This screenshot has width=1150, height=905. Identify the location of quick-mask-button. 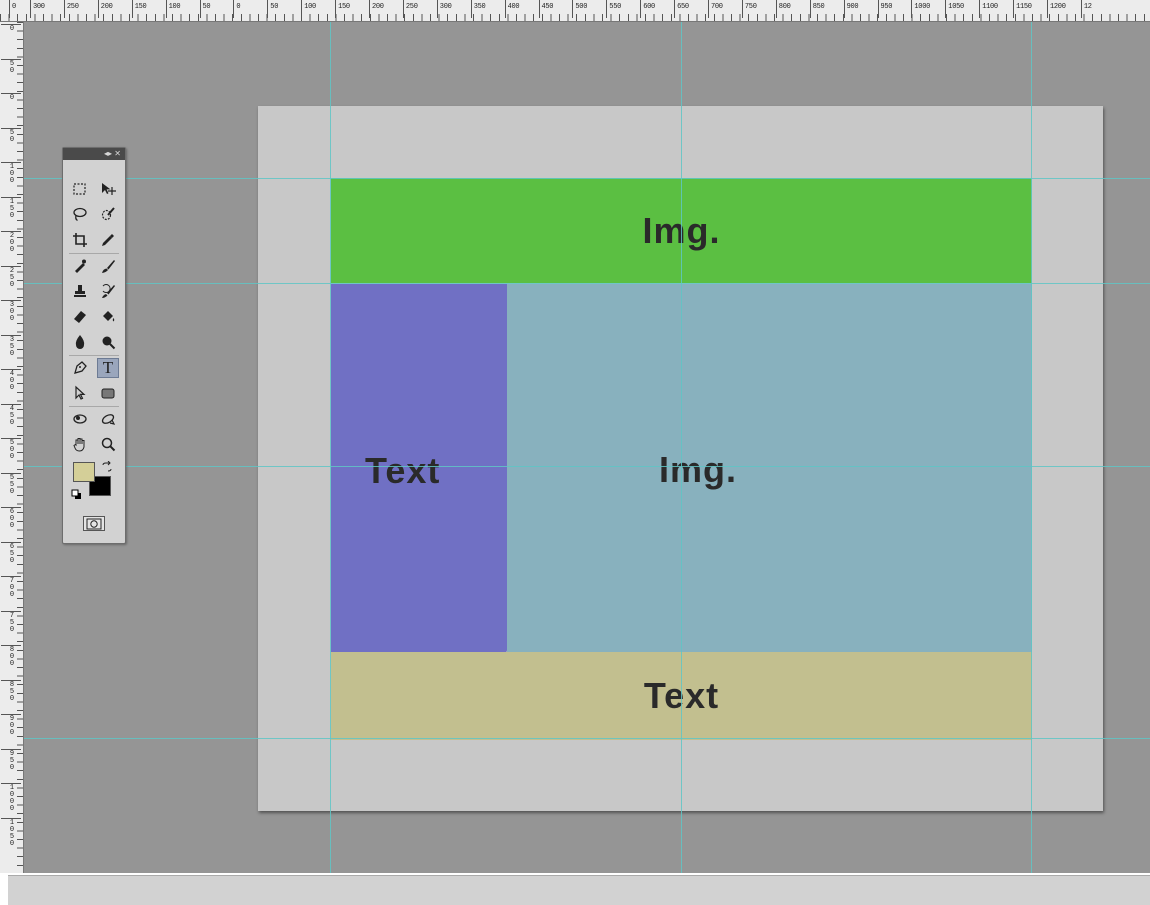
(94, 523).